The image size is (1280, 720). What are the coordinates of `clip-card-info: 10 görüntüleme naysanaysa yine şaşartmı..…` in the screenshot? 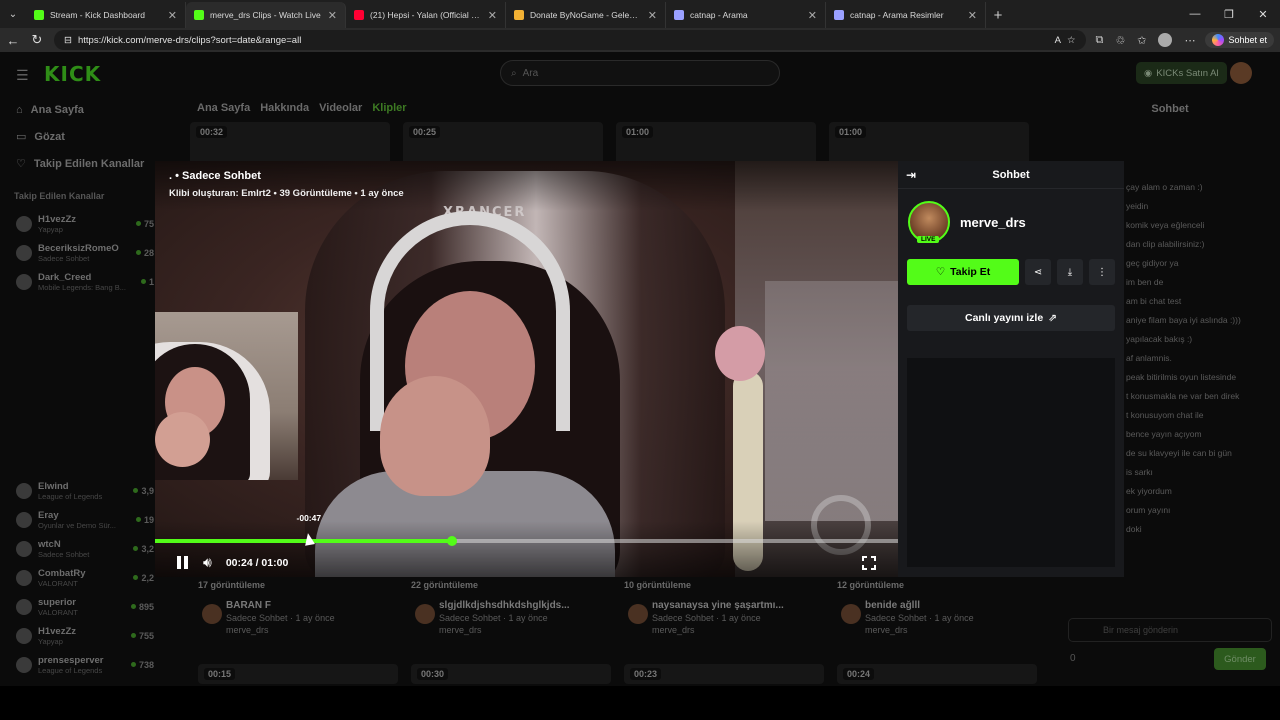 It's located at (724, 607).